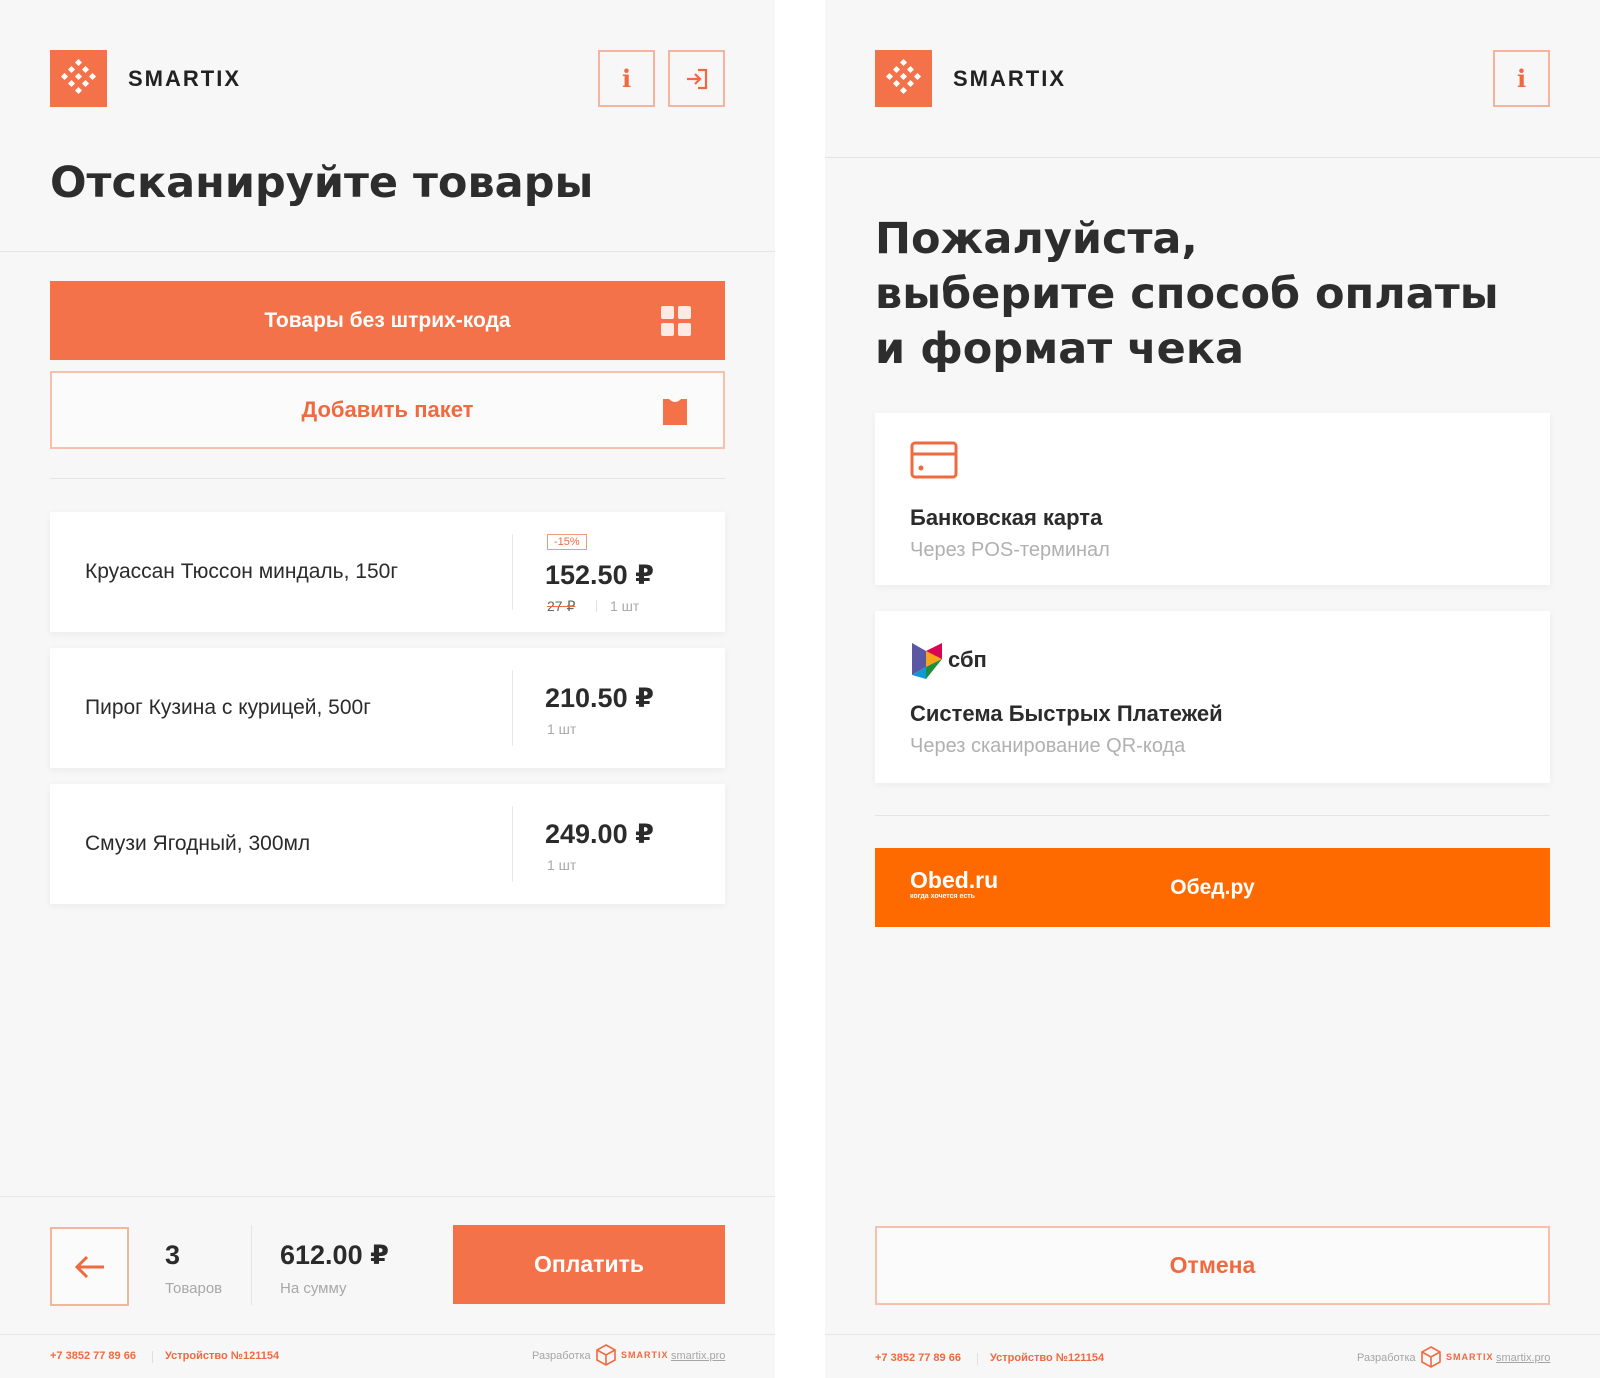  Describe the element at coordinates (596, 606) in the screenshot. I see `qty-separator` at that location.